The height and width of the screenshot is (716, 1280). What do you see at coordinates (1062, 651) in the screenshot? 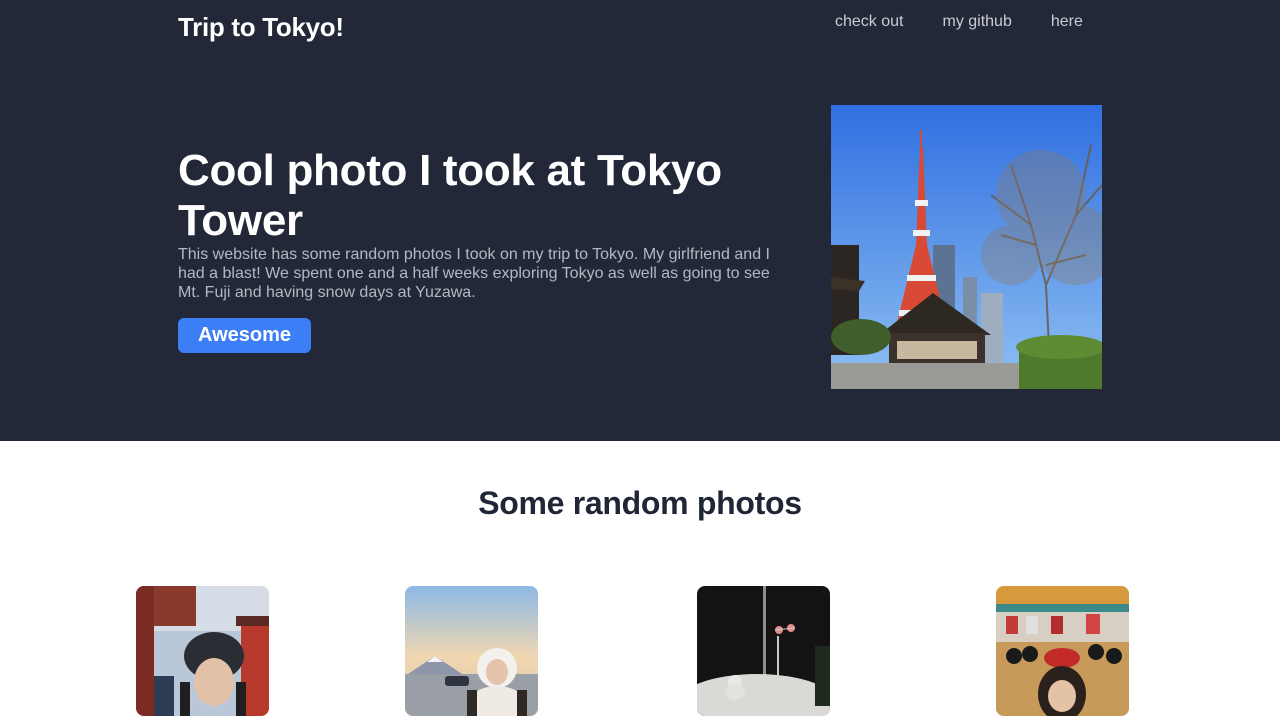
I see `minnie-ears-photo` at bounding box center [1062, 651].